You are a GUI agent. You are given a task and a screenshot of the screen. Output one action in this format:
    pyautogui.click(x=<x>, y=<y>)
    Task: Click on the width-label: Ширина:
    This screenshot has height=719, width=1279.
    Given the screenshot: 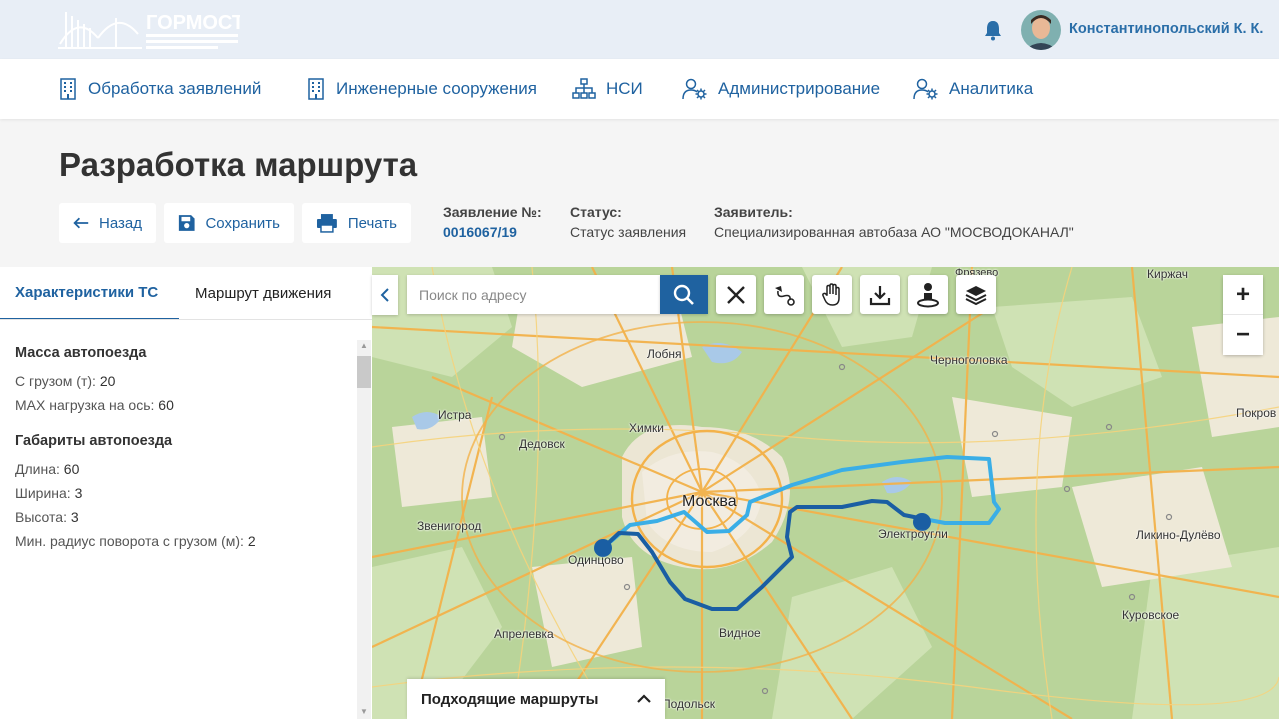 What is the action you would take?
    pyautogui.click(x=43, y=493)
    